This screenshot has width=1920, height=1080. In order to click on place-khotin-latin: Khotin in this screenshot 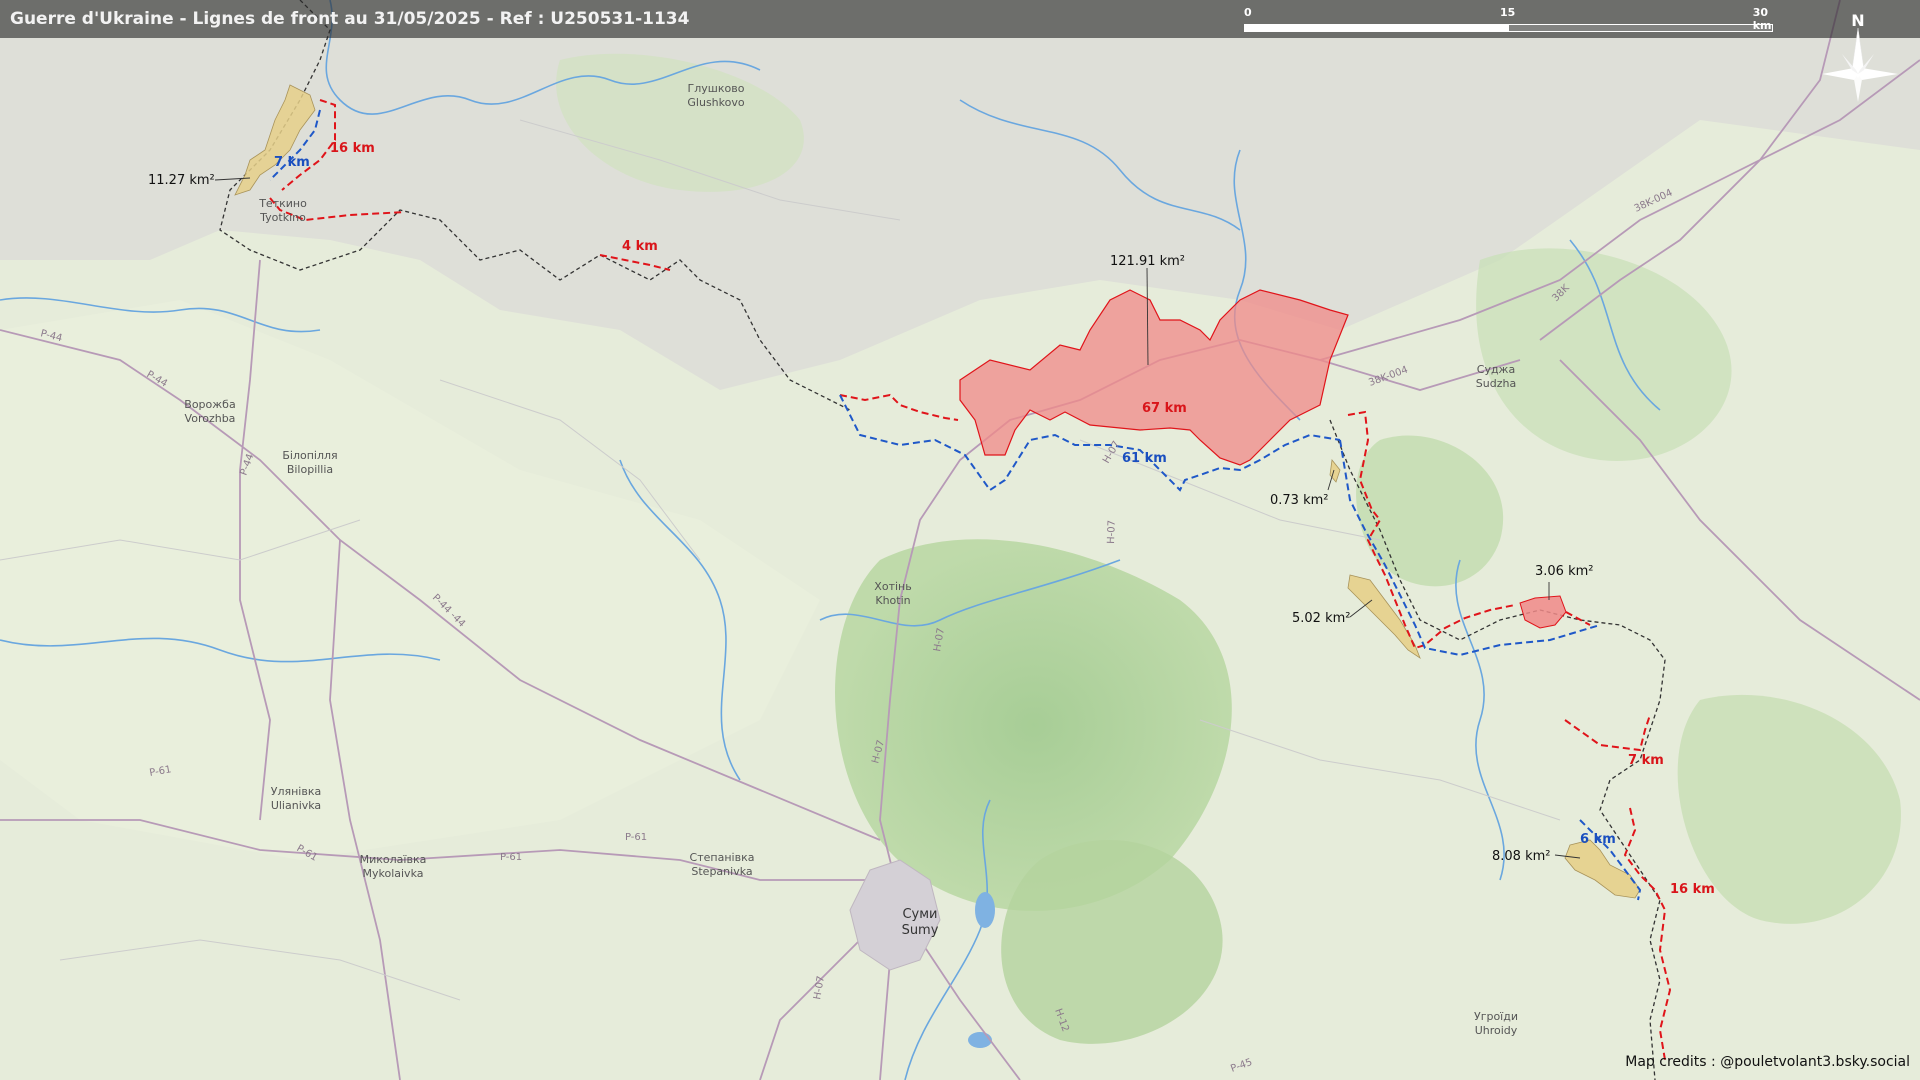, I will do `click(892, 600)`.